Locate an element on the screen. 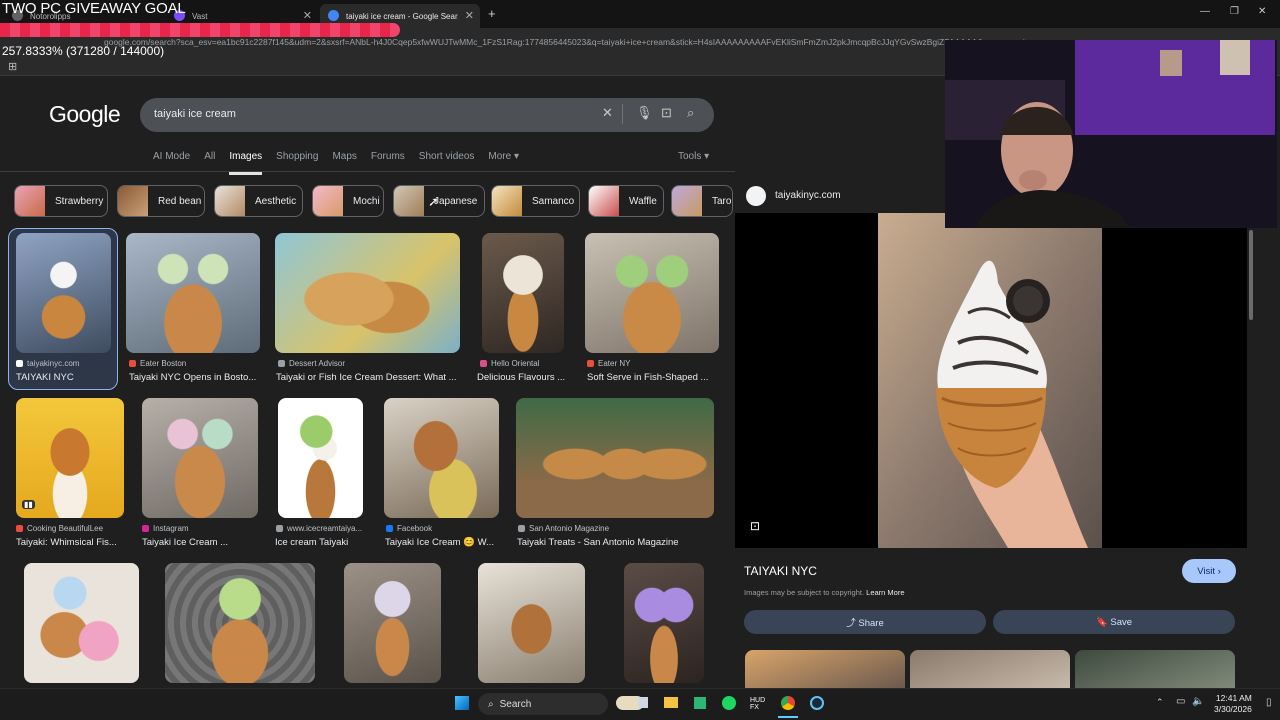 This screenshot has height=720, width=1280. chip-label: Aesthetic is located at coordinates (276, 201).